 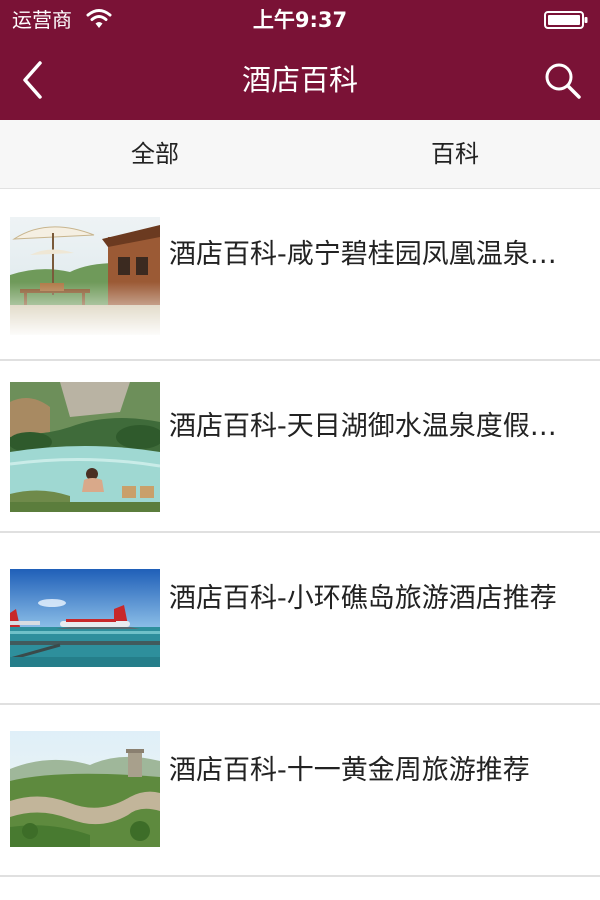 I want to click on chevron-left-icon, so click(x=32, y=80).